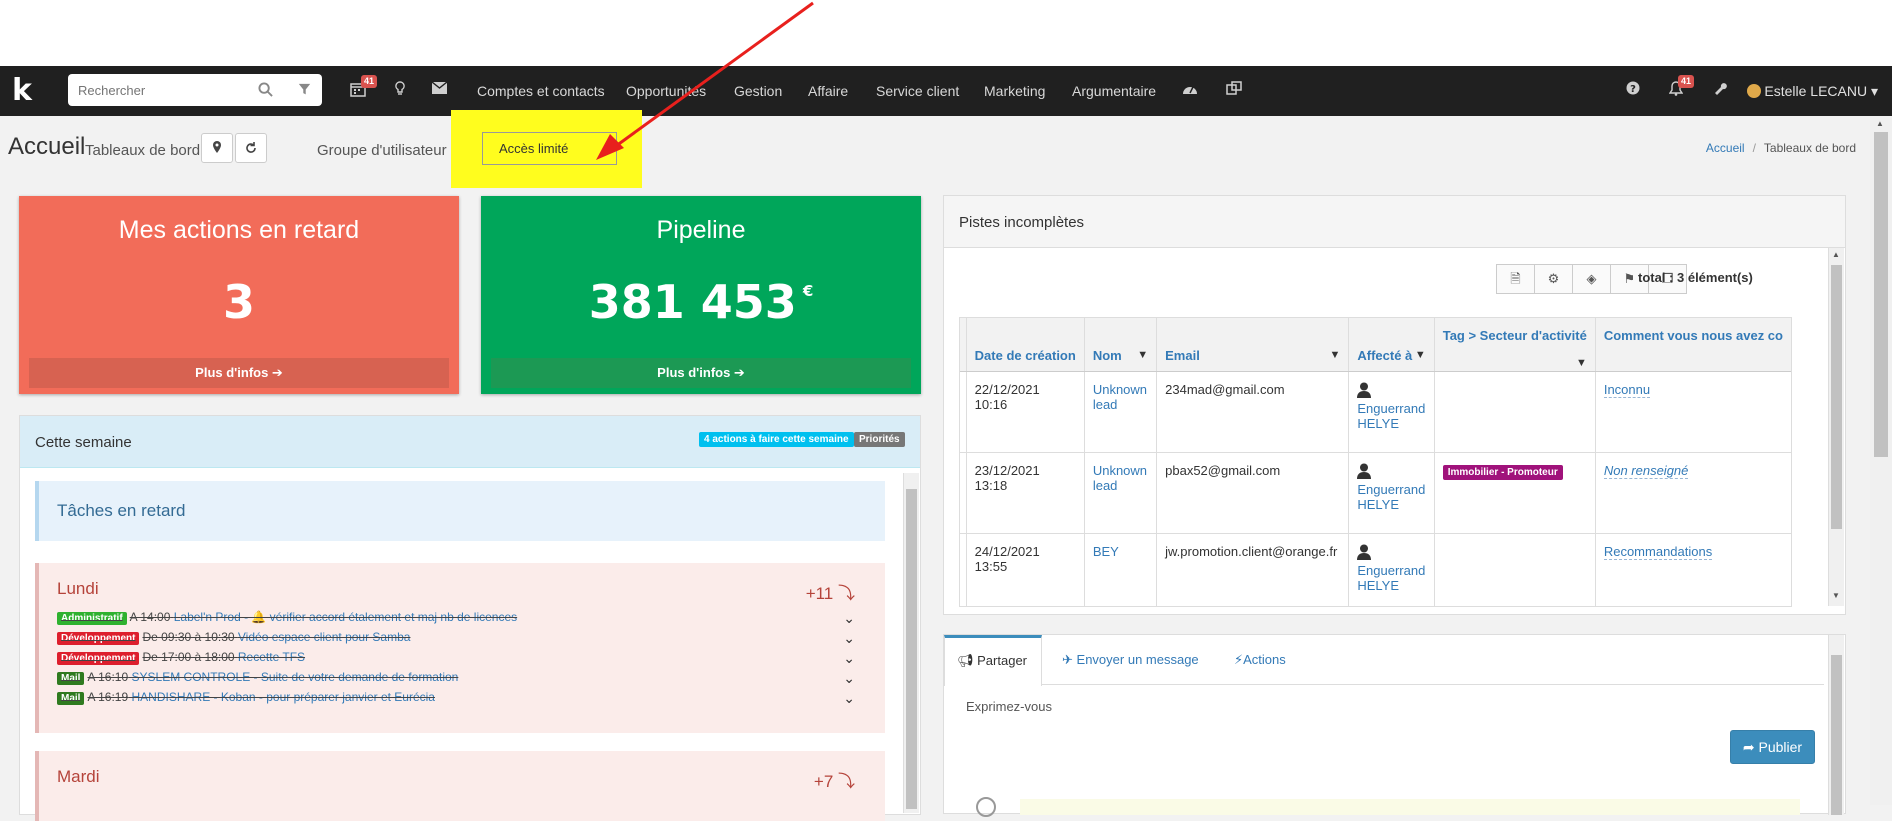 This screenshot has width=1892, height=821. I want to click on dashboard-icon, so click(1190, 90).